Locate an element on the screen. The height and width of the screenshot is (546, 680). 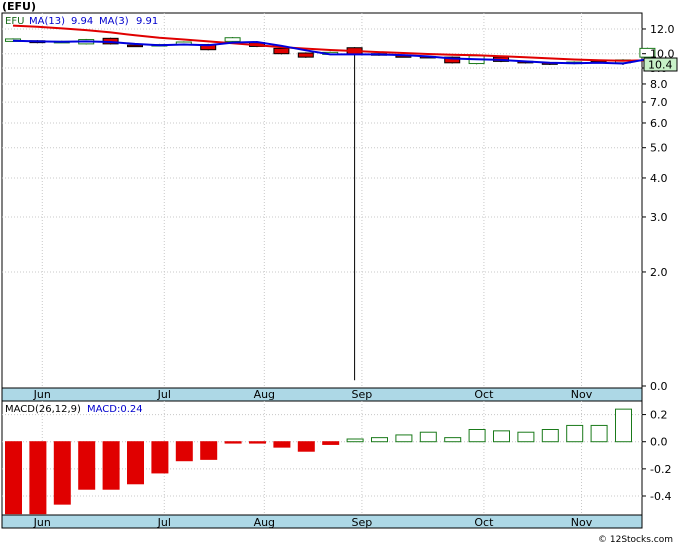
price-y-tick-label: 7.0 is located at coordinates (659, 102).